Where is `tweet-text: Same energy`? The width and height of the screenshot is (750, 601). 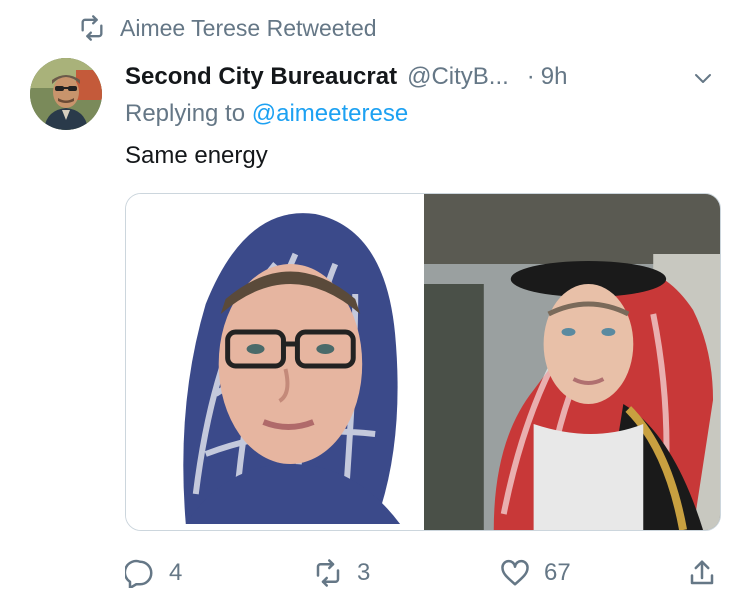 tweet-text: Same energy is located at coordinates (196, 155).